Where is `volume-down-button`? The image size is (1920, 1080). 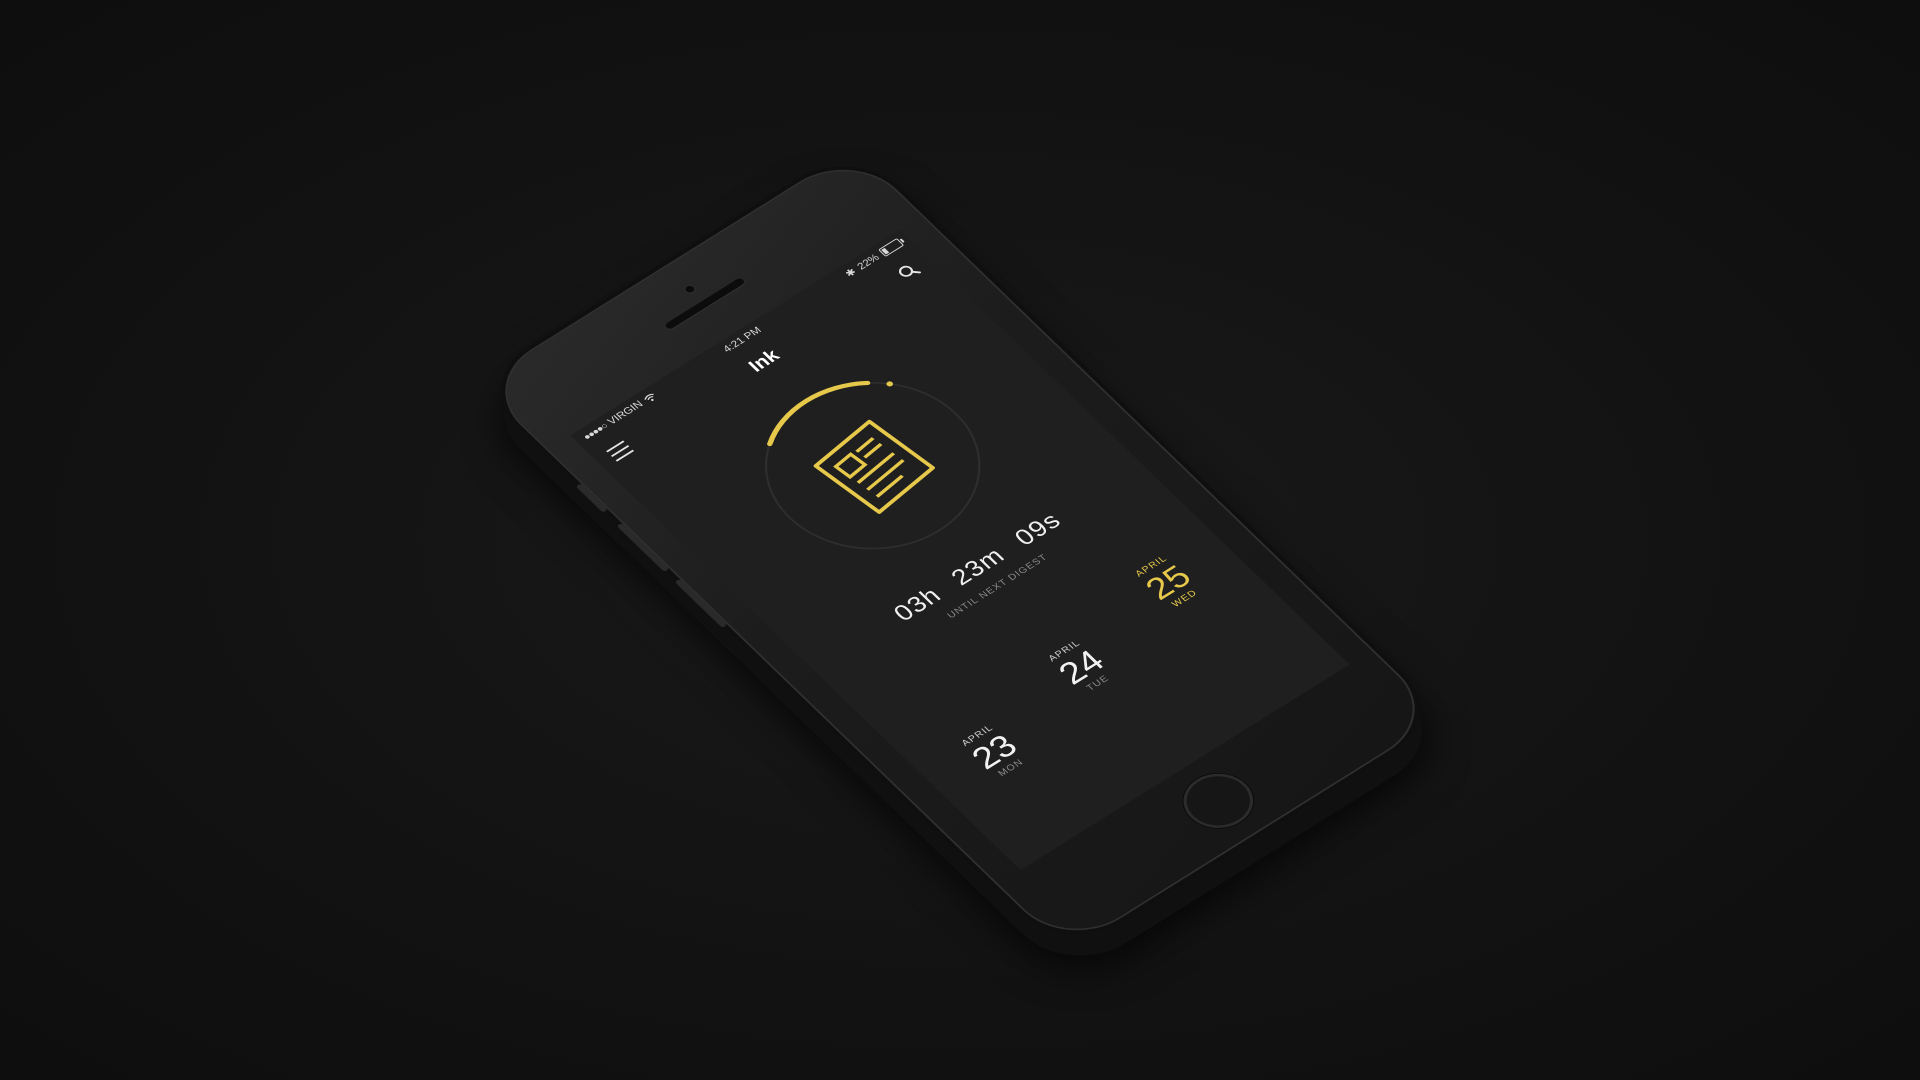 volume-down-button is located at coordinates (701, 603).